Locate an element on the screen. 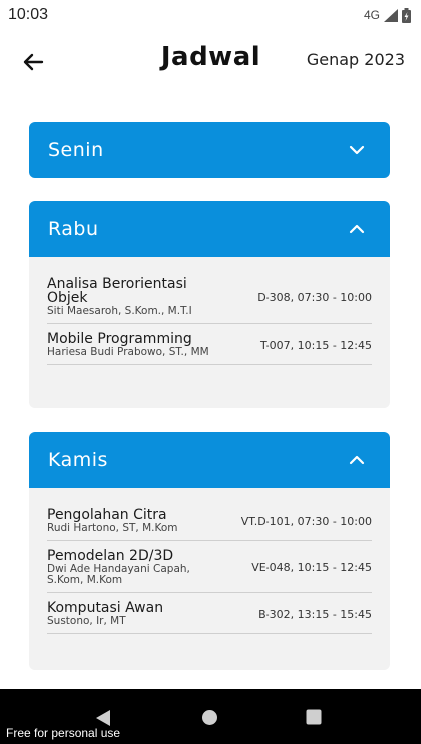  course-room-time: T-007, 10:15 - 12:45 is located at coordinates (315, 345).